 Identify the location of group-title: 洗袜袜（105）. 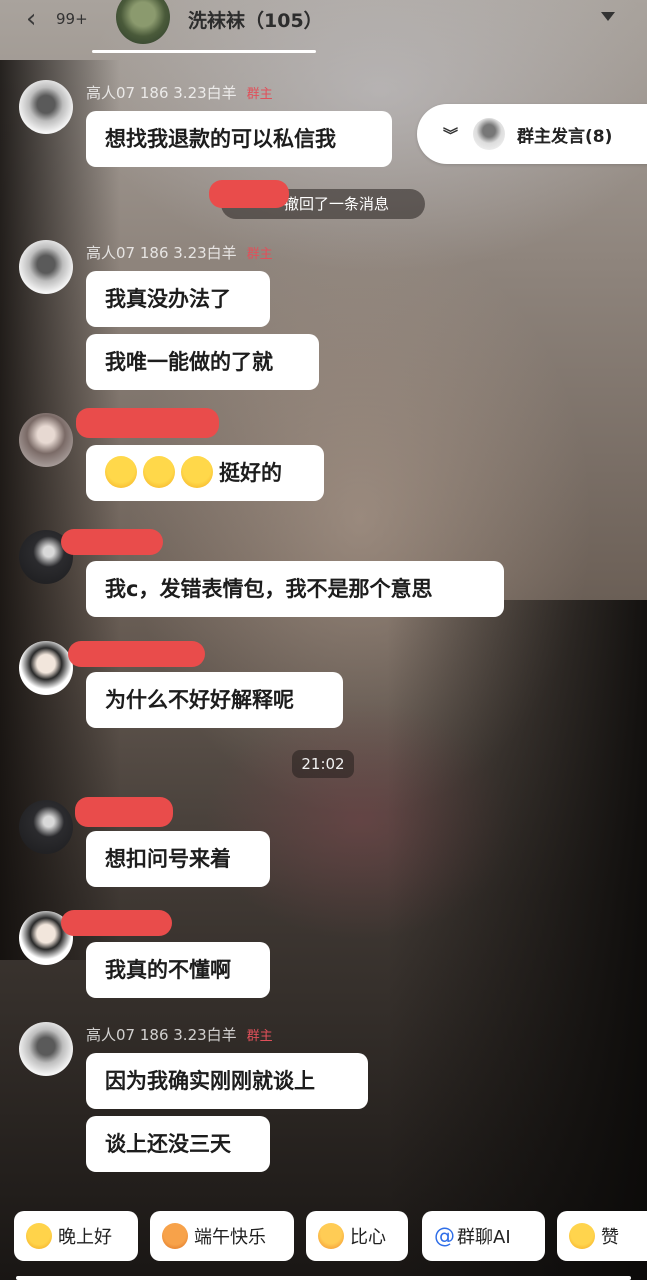
(255, 19).